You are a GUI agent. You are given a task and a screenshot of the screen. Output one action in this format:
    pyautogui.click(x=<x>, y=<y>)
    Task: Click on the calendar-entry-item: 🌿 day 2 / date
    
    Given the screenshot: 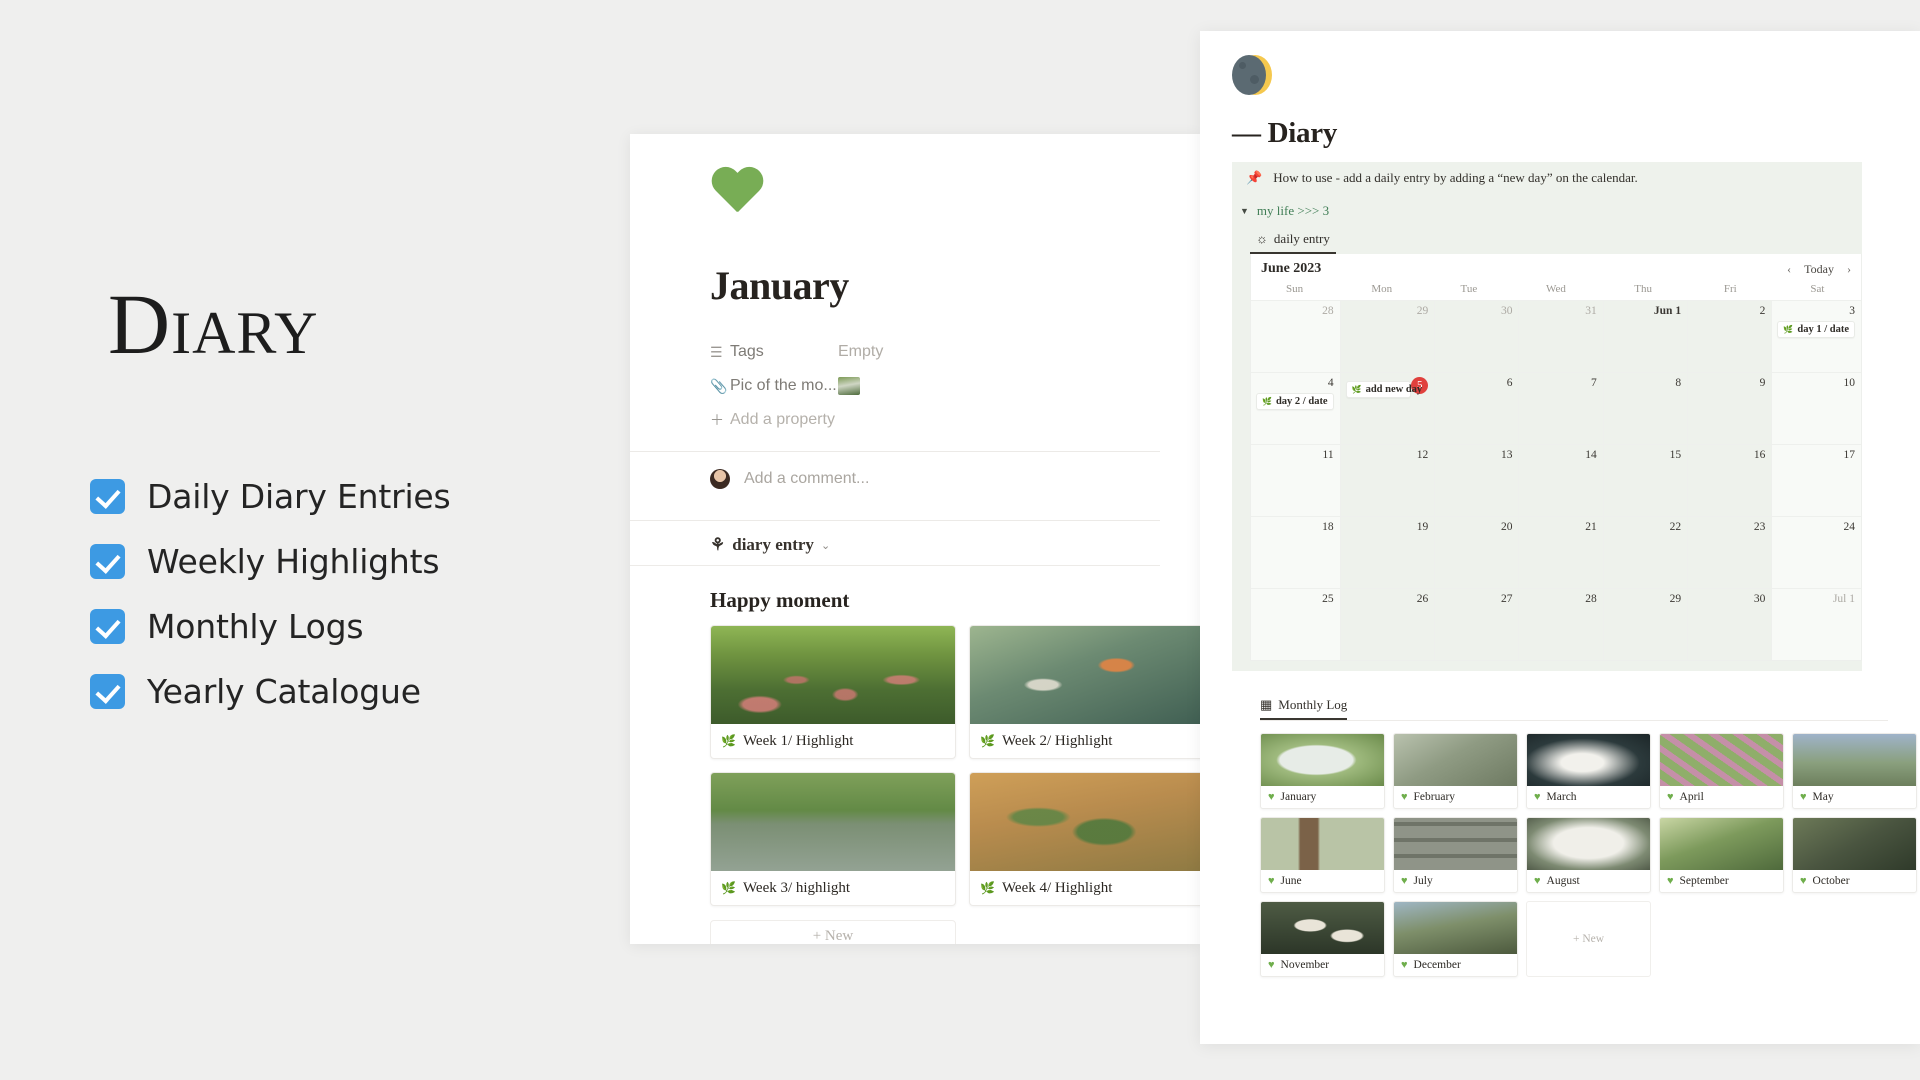 What is the action you would take?
    pyautogui.click(x=1295, y=401)
    